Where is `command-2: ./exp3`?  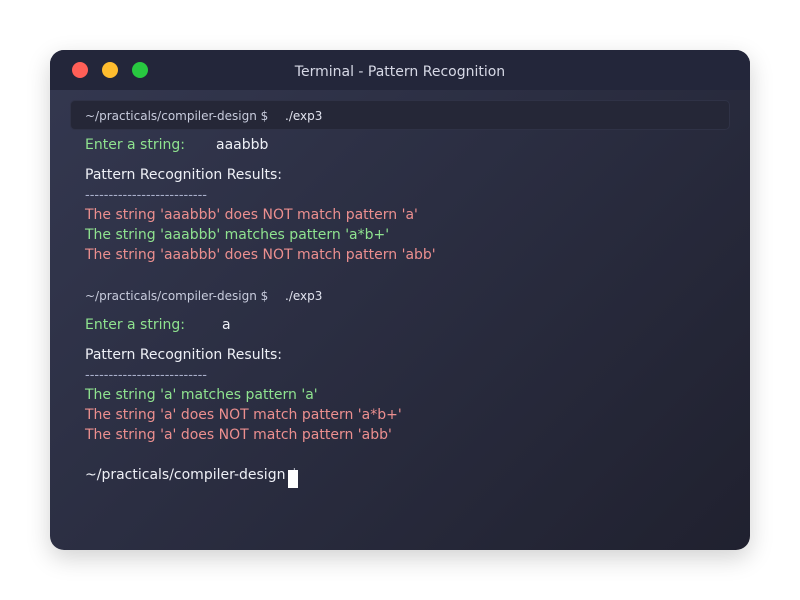 command-2: ./exp3 is located at coordinates (304, 296).